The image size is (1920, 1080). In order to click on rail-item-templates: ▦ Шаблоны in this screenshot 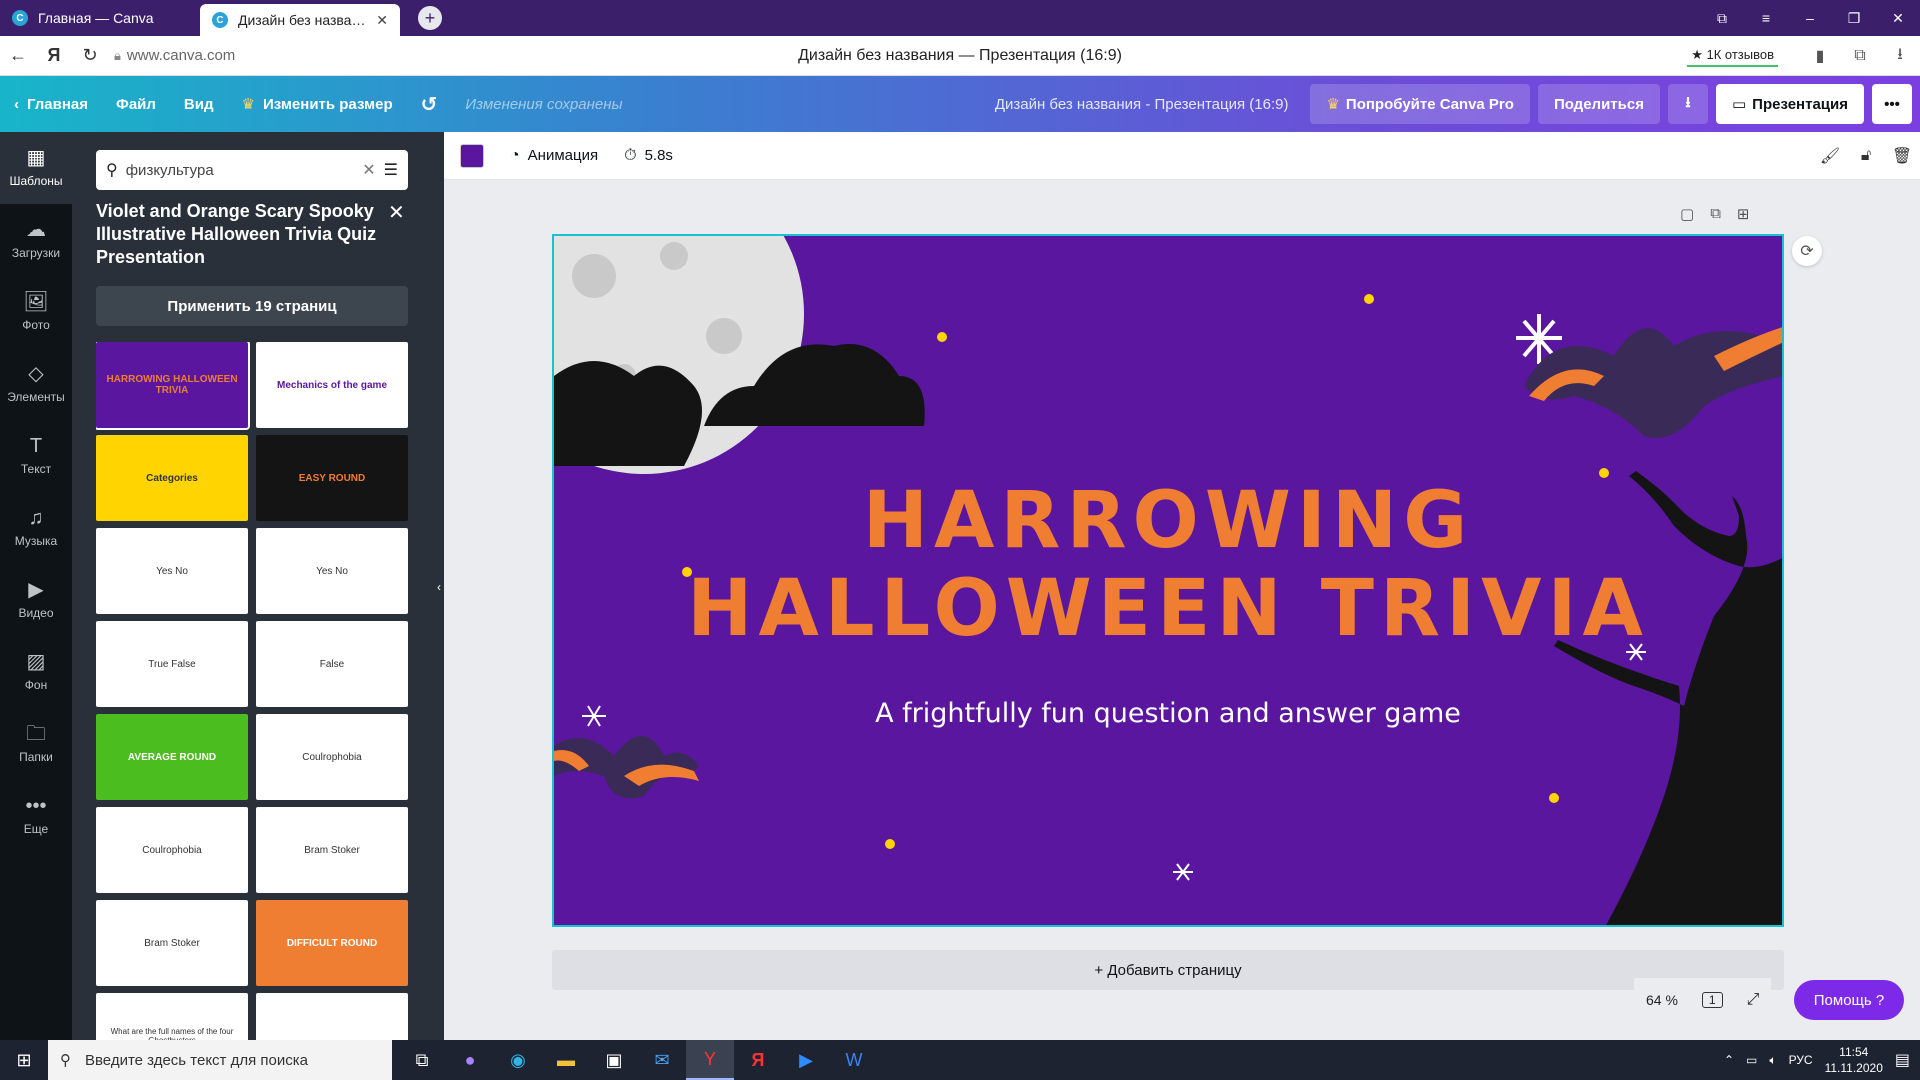, I will do `click(36, 168)`.